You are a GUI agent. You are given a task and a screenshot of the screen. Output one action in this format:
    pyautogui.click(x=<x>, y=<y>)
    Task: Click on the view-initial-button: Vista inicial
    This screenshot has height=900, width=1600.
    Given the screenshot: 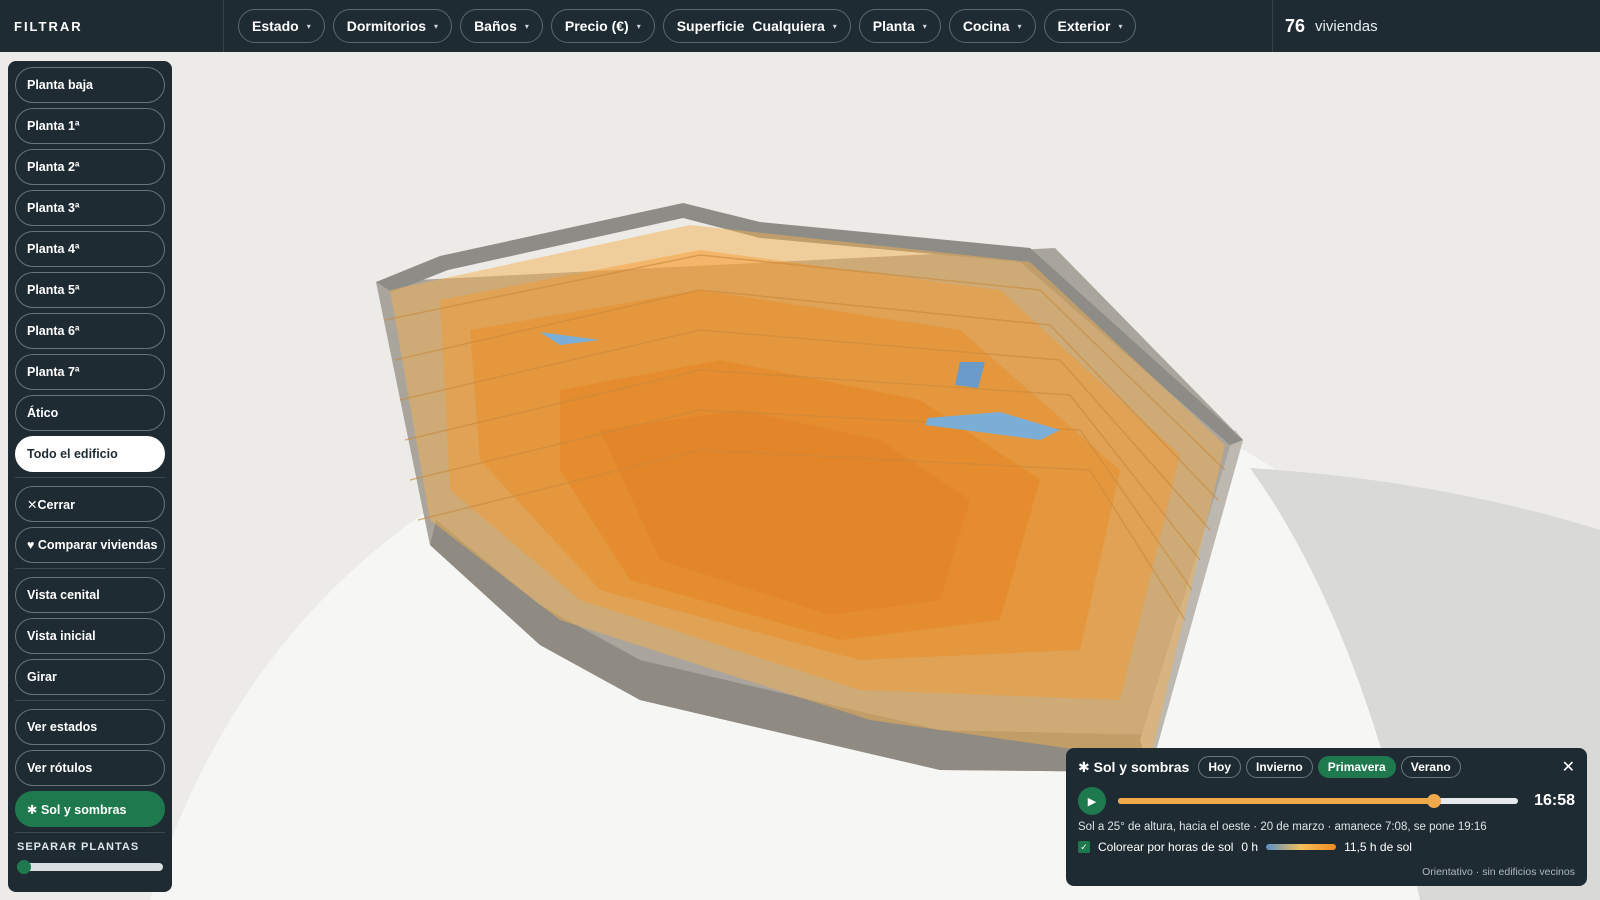 What is the action you would take?
    pyautogui.click(x=90, y=636)
    